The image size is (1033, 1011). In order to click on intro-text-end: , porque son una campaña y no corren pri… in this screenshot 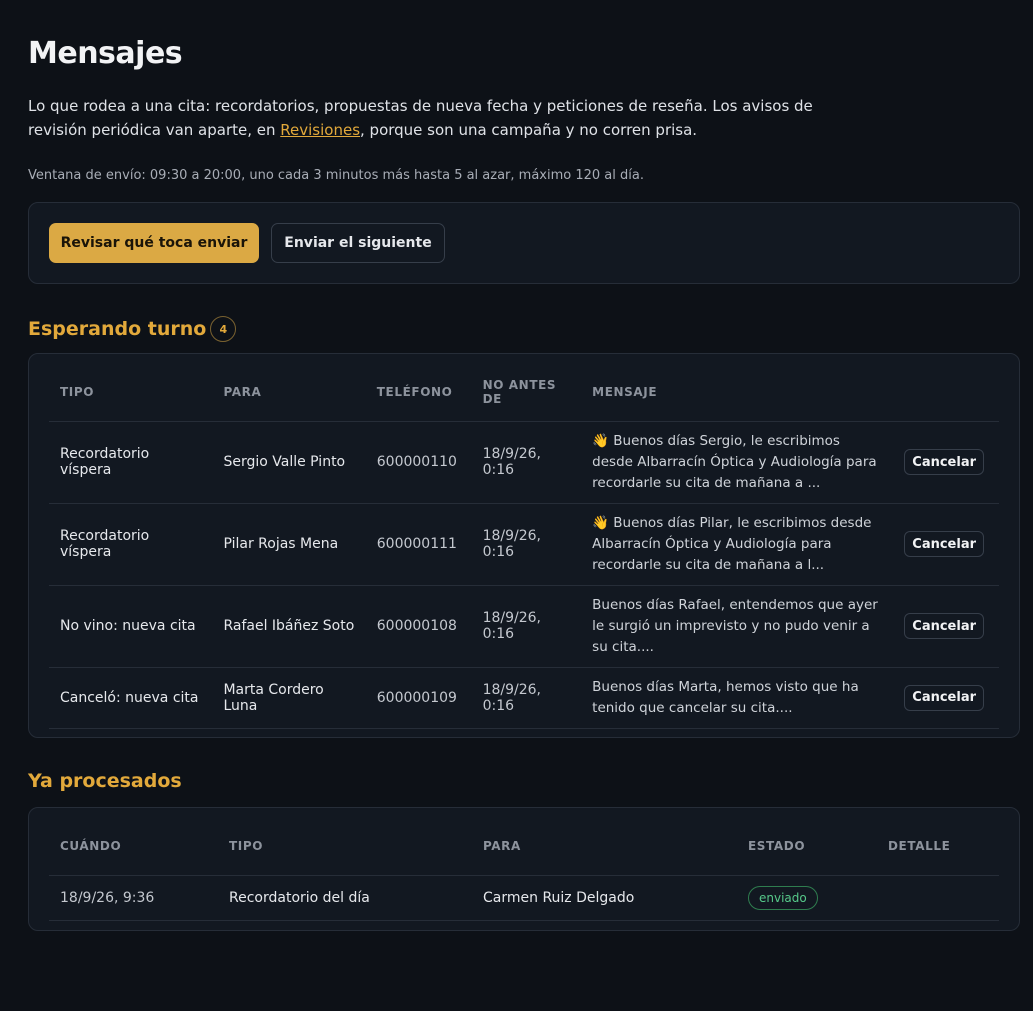, I will do `click(529, 130)`.